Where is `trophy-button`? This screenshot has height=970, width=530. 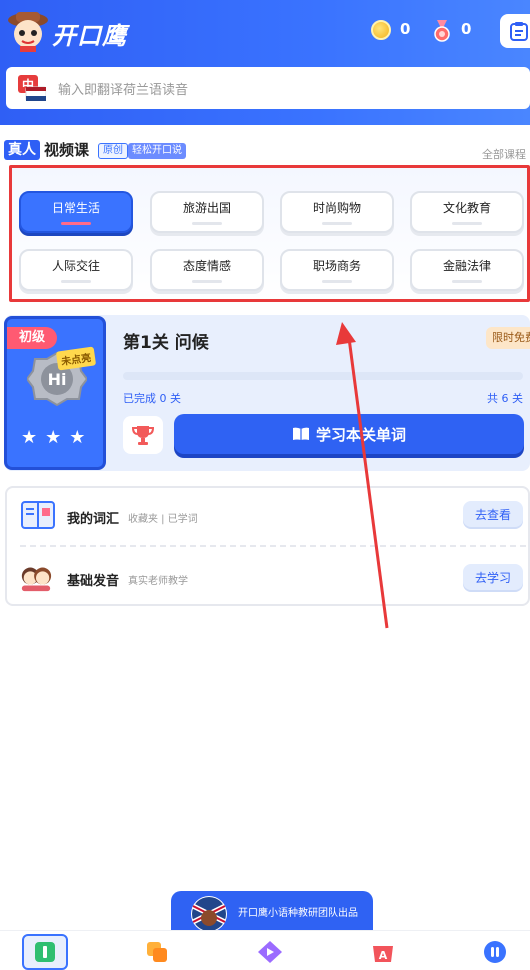
trophy-button is located at coordinates (143, 435).